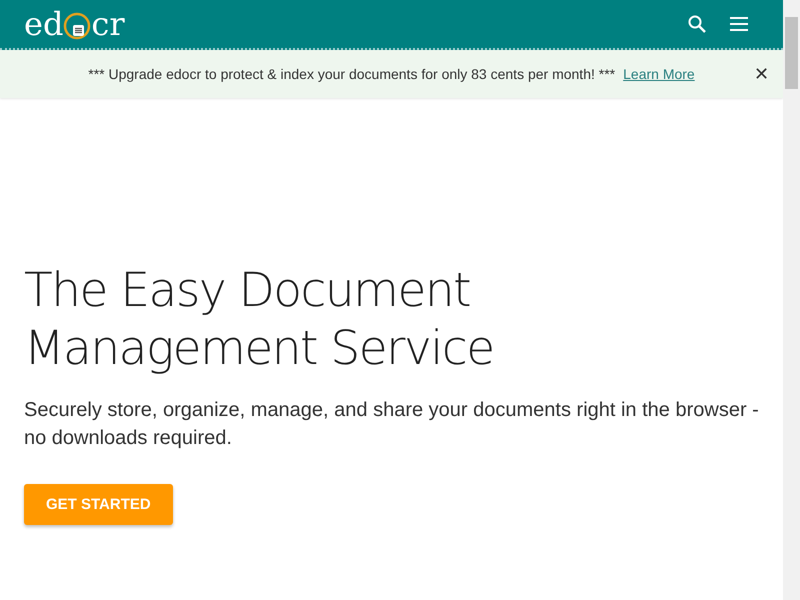 This screenshot has height=600, width=800. Describe the element at coordinates (391, 424) in the screenshot. I see `hero-subtitle: Securely store, organize, manage, and share your documents right in the browser - no downloads required.` at that location.